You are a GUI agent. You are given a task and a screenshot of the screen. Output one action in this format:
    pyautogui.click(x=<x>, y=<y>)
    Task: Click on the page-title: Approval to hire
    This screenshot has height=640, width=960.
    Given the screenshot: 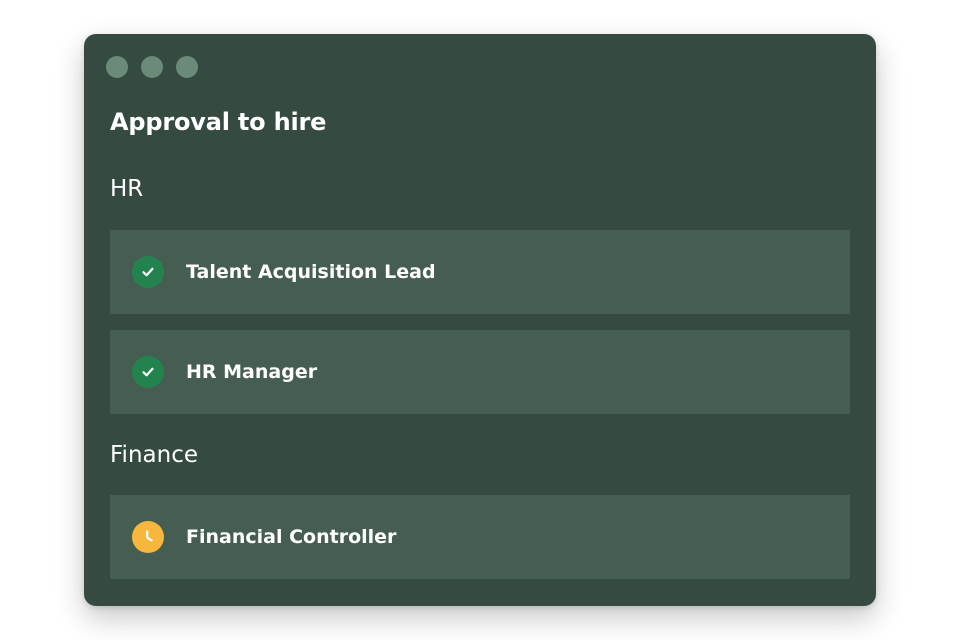 What is the action you would take?
    pyautogui.click(x=218, y=122)
    